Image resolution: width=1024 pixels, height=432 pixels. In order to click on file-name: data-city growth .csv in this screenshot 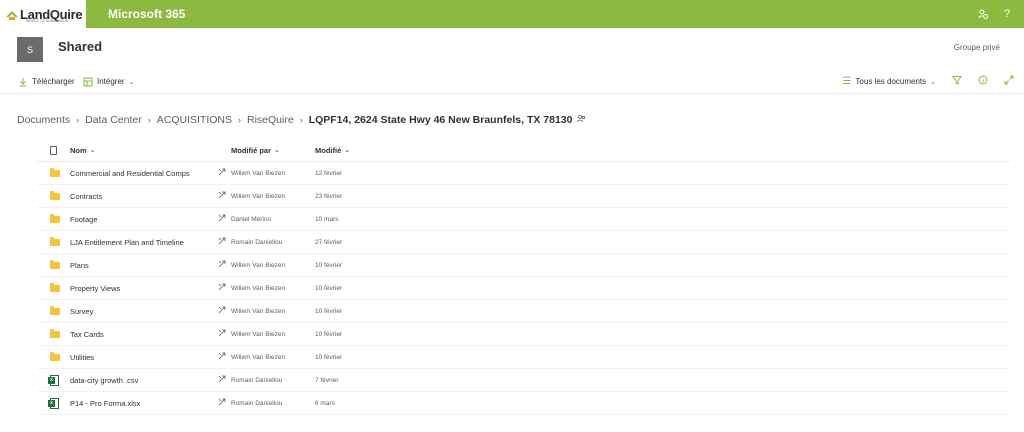, I will do `click(141, 380)`.